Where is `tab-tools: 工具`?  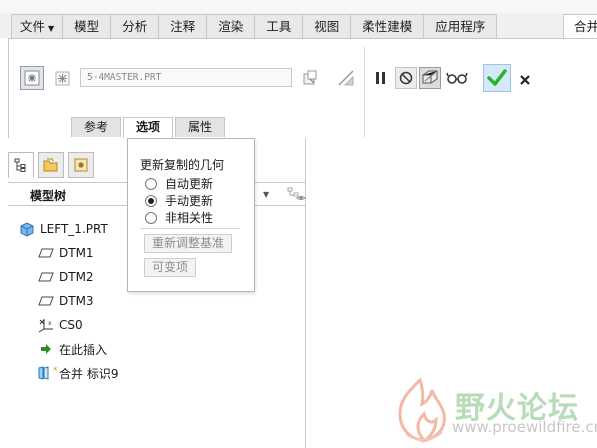 tab-tools: 工具 is located at coordinates (278, 26).